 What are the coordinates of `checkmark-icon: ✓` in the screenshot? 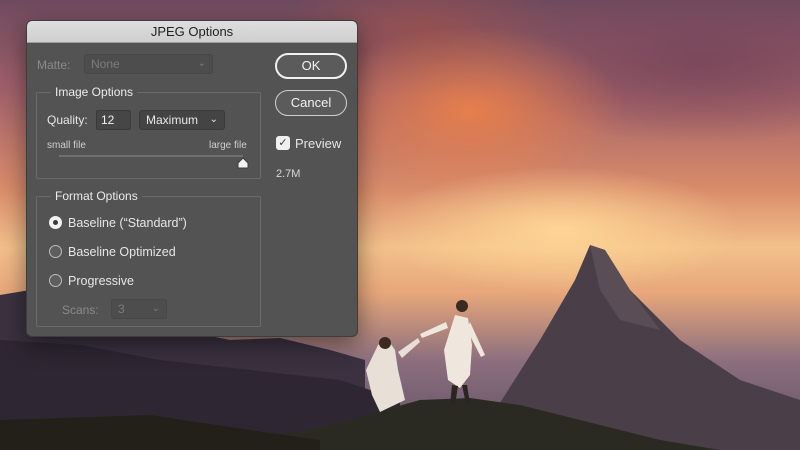 It's located at (283, 143).